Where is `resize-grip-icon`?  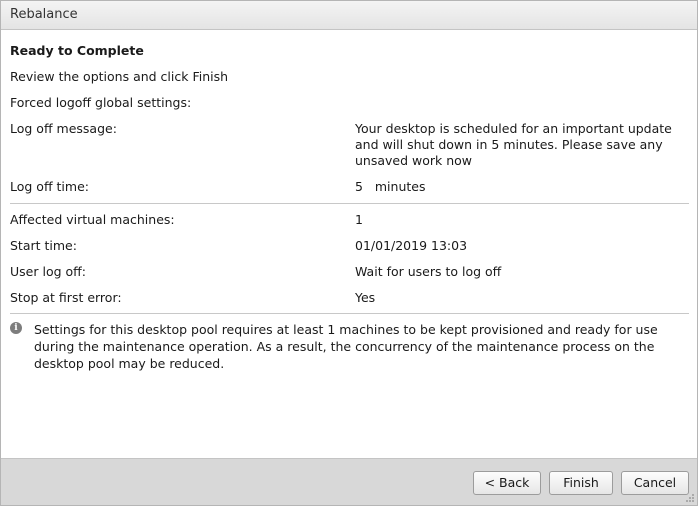
resize-grip-icon is located at coordinates (690, 498).